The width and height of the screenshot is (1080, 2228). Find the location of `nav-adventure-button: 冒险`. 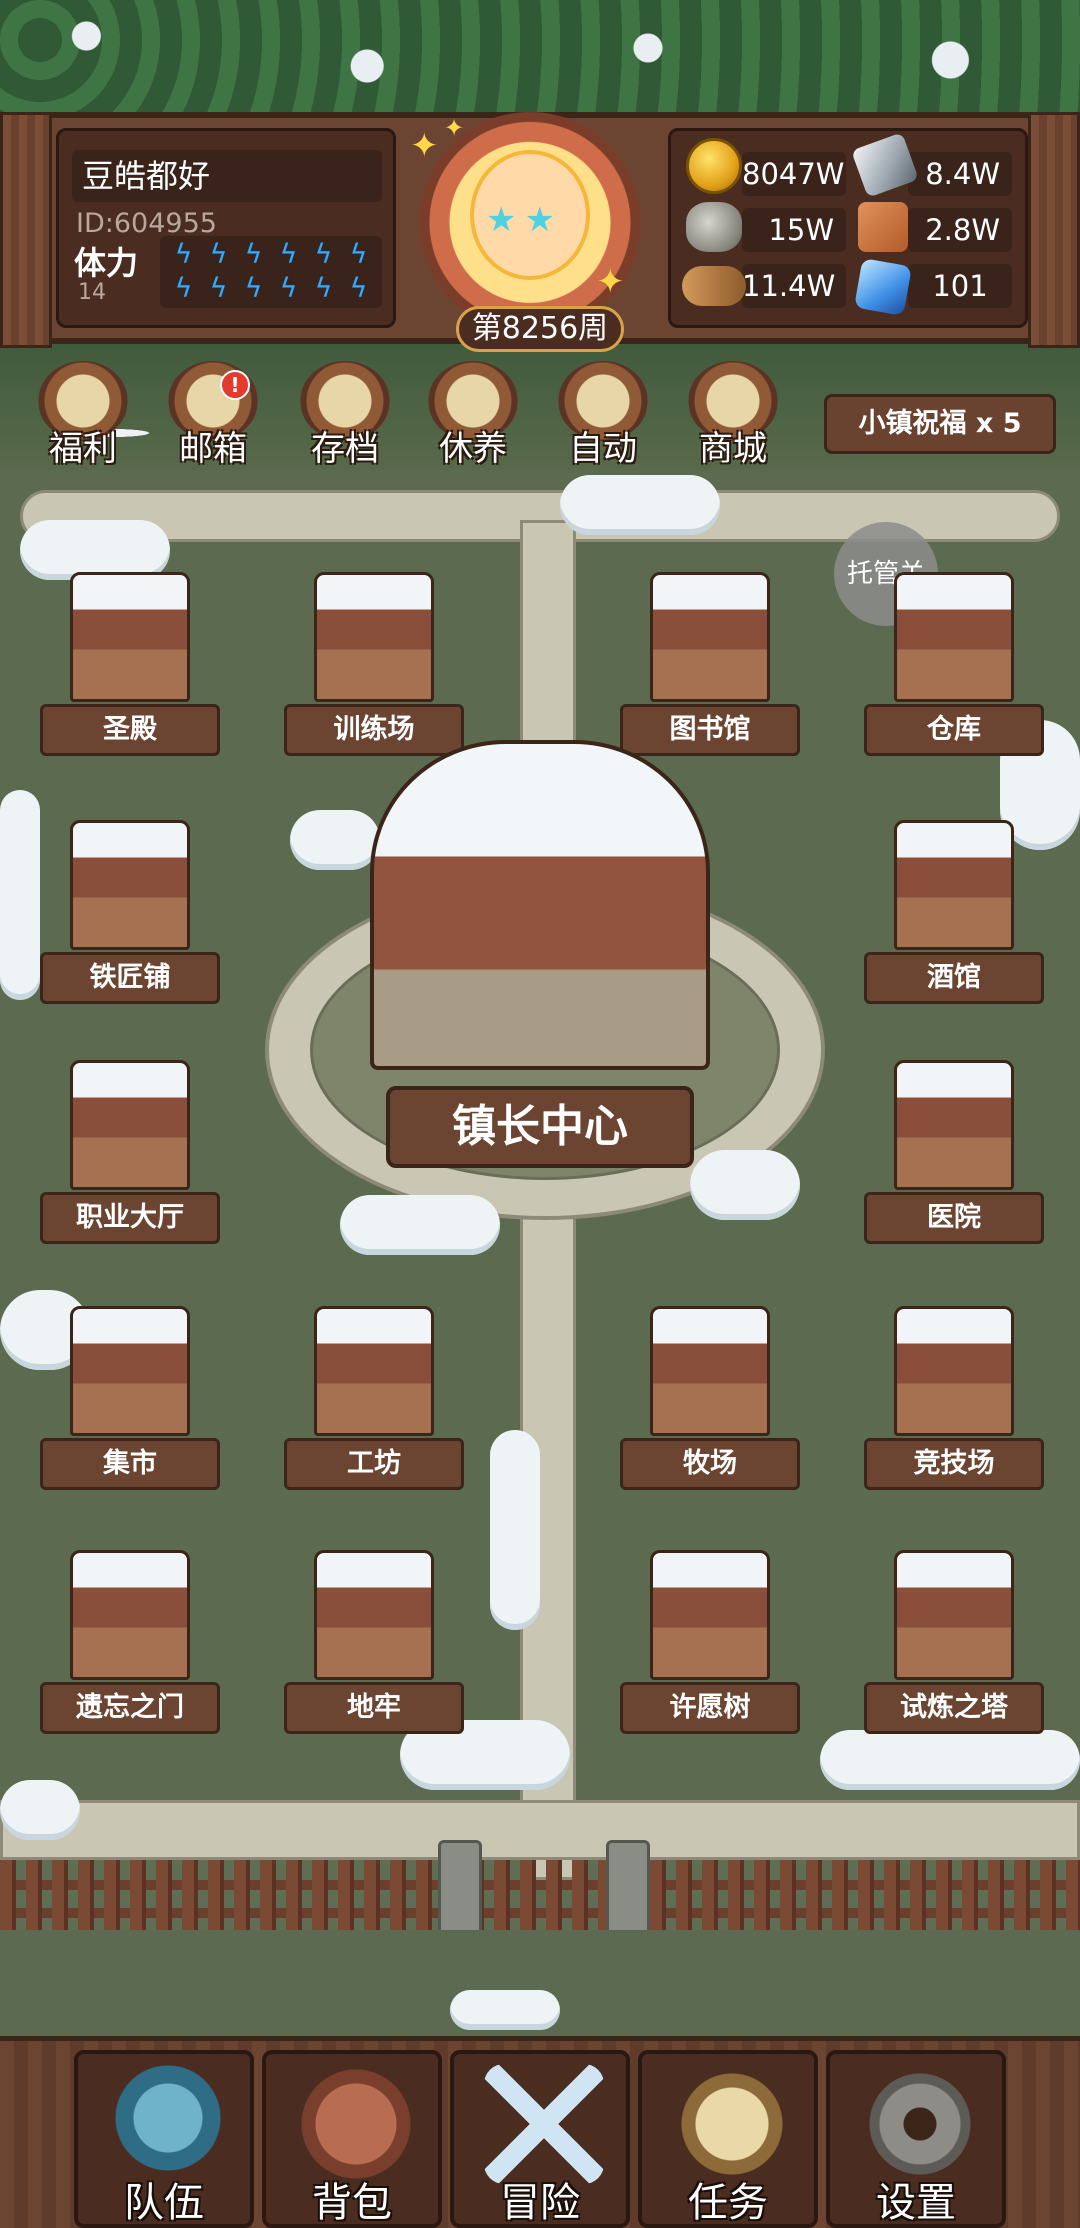

nav-adventure-button: 冒险 is located at coordinates (540, 2139).